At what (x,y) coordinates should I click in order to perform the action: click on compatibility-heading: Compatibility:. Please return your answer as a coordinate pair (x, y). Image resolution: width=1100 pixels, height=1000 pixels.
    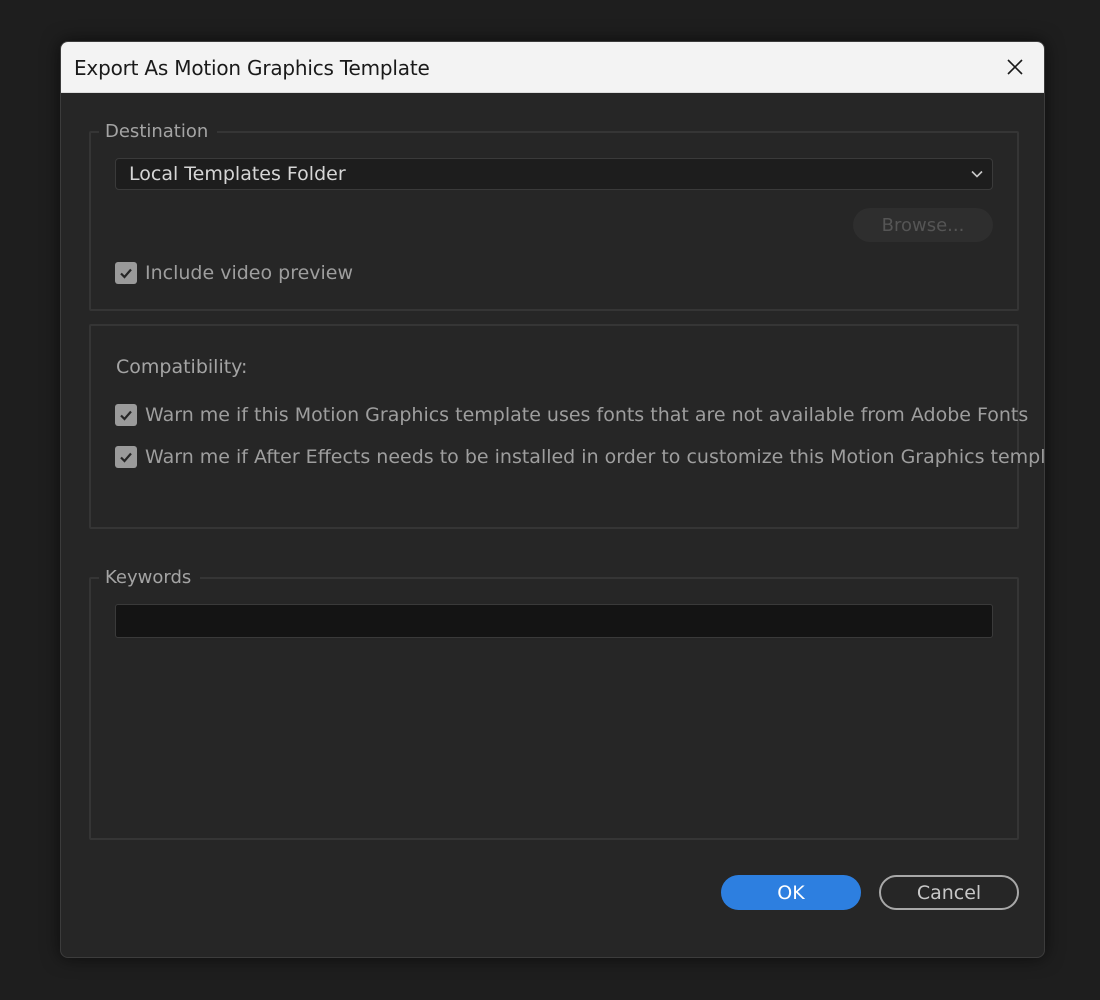
    Looking at the image, I should click on (182, 367).